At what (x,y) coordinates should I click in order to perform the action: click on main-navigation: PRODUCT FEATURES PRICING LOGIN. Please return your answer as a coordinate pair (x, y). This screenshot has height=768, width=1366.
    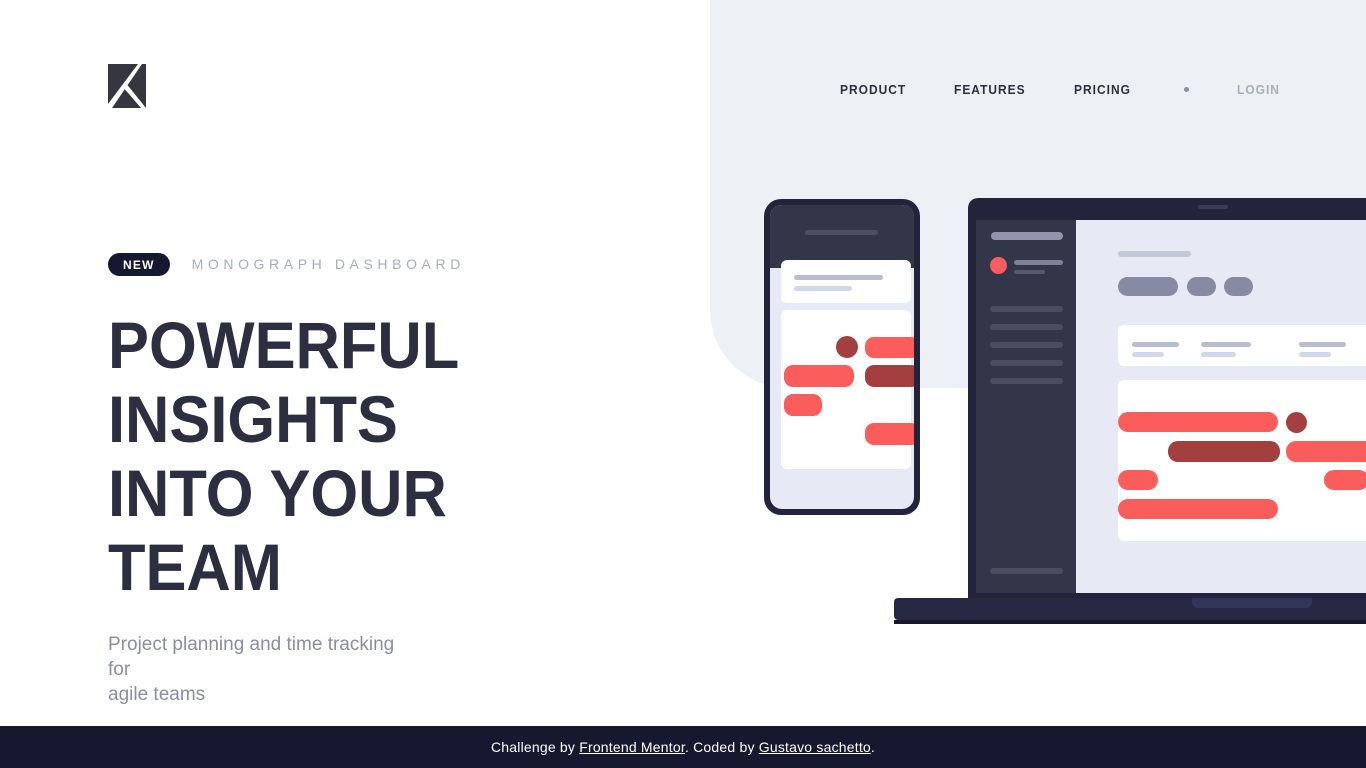
    Looking at the image, I should click on (1061, 89).